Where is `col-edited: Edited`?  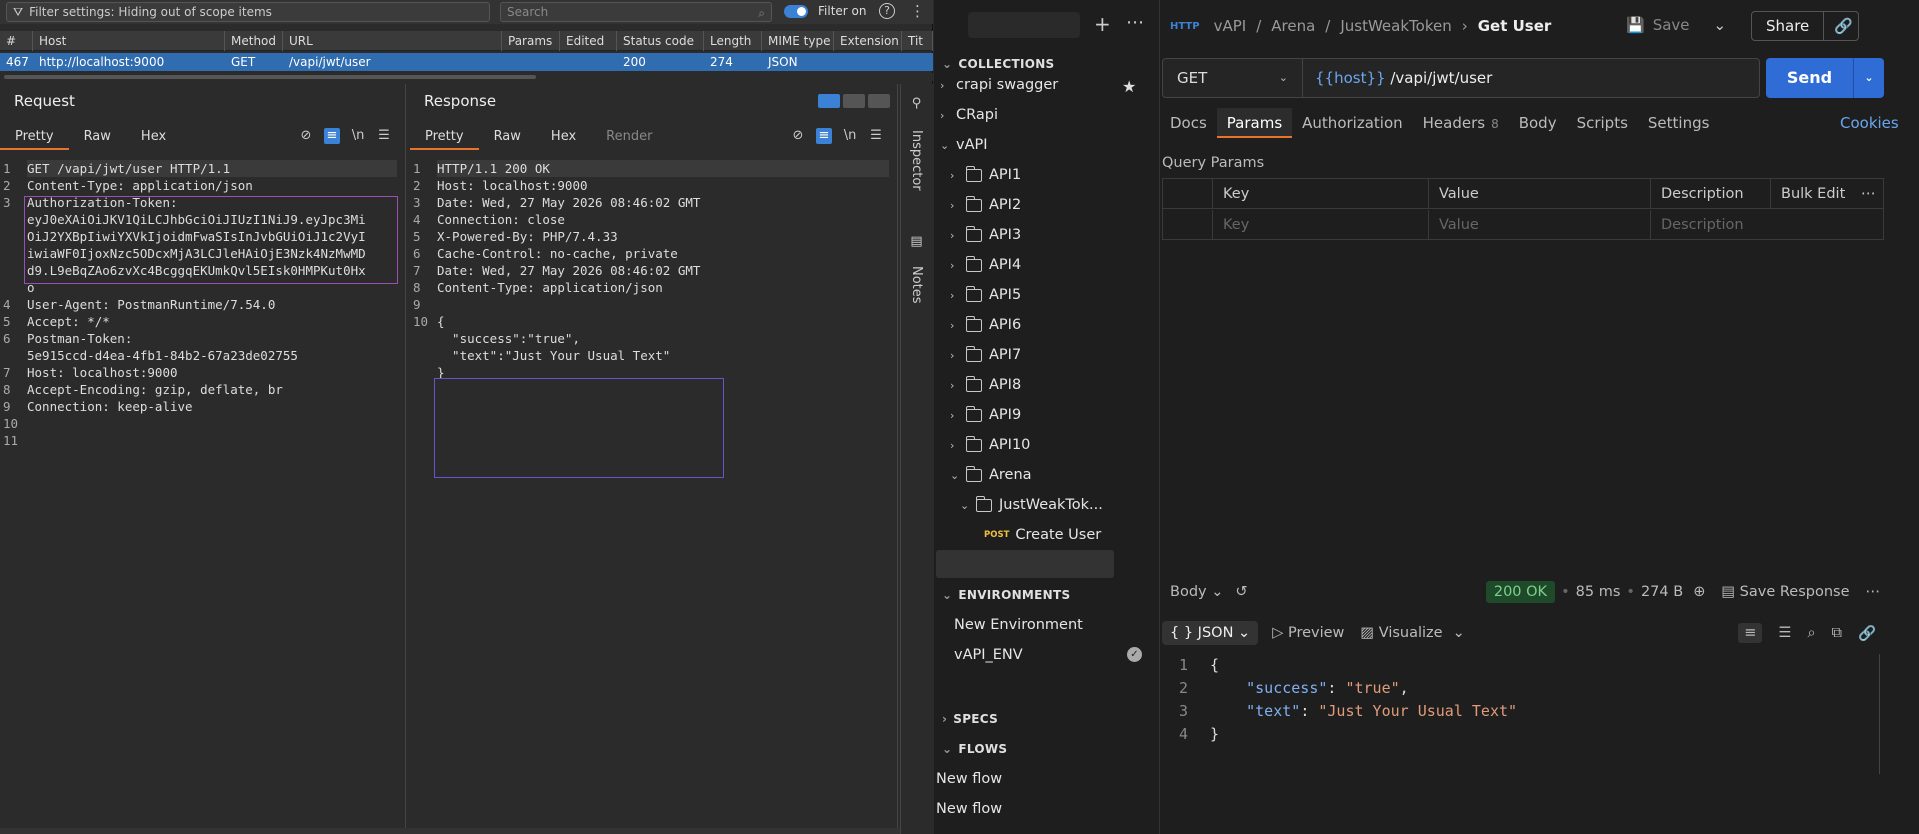
col-edited: Edited is located at coordinates (588, 41).